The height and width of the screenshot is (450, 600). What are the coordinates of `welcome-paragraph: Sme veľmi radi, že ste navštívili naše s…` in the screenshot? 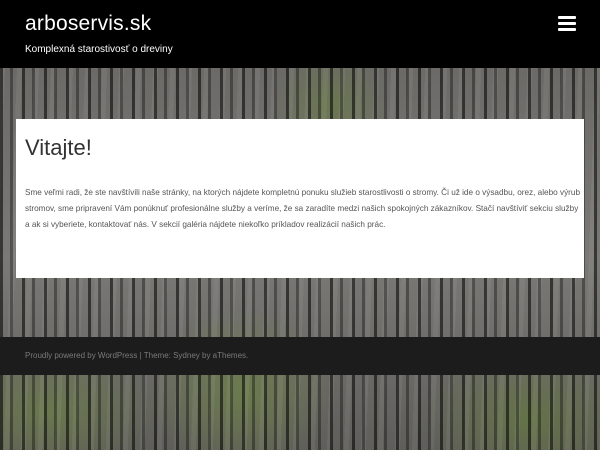 It's located at (302, 208).